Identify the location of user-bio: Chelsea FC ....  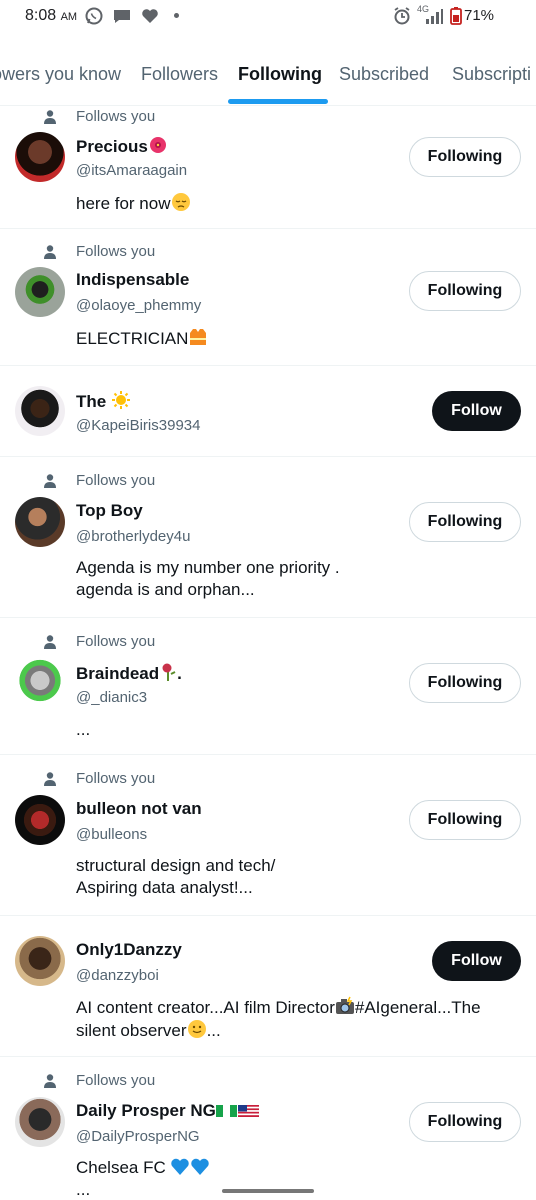
(291, 1178).